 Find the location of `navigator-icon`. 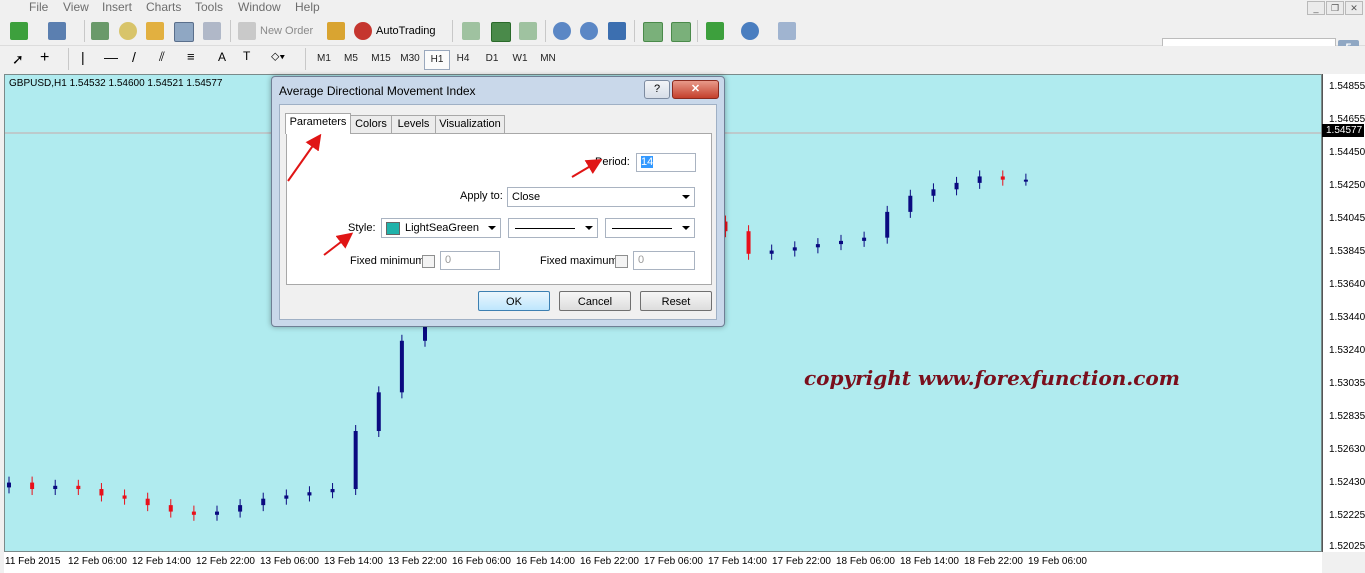

navigator-icon is located at coordinates (128, 31).